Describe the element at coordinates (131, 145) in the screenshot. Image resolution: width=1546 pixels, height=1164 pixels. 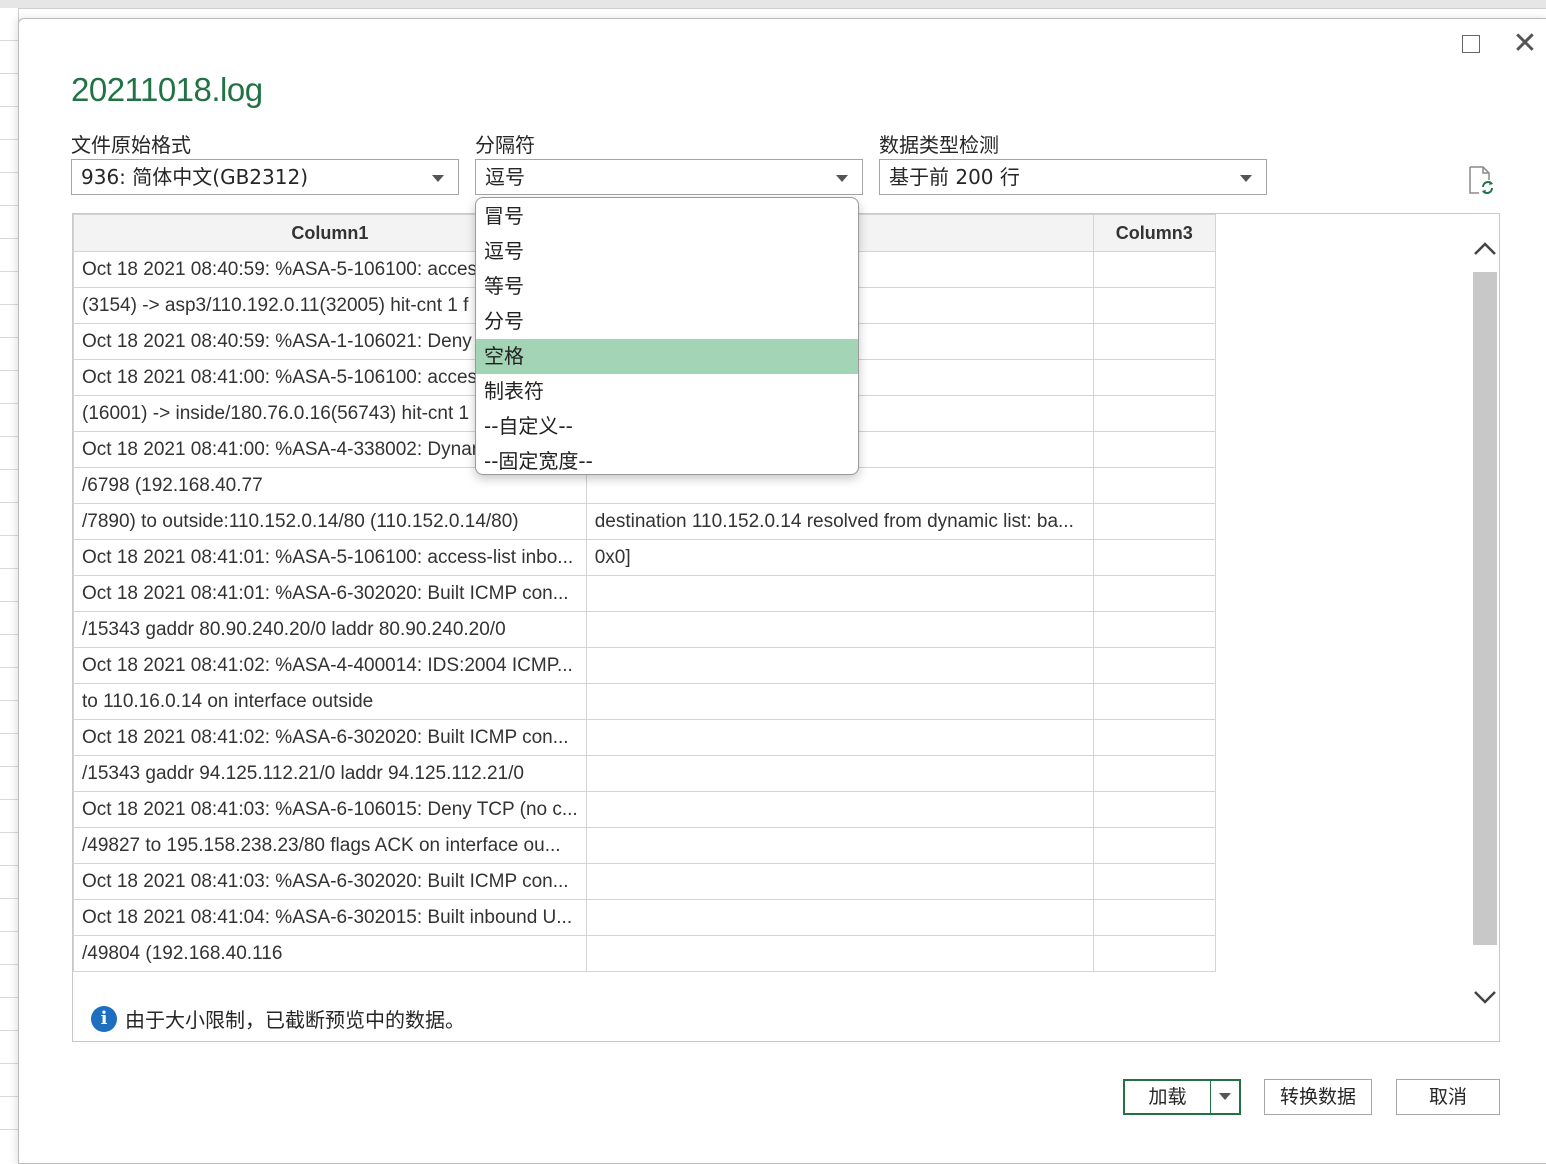
I see `file-origin-label: 文件原始格式` at that location.